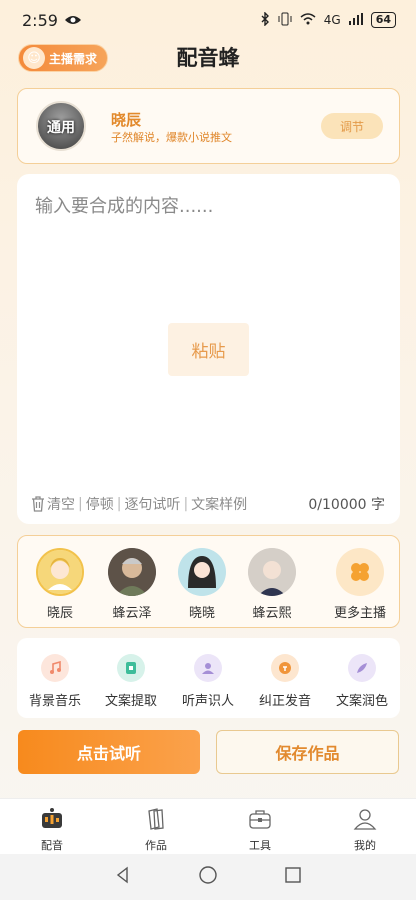 This screenshot has width=416, height=900. What do you see at coordinates (365, 819) in the screenshot?
I see `user-icon` at bounding box center [365, 819].